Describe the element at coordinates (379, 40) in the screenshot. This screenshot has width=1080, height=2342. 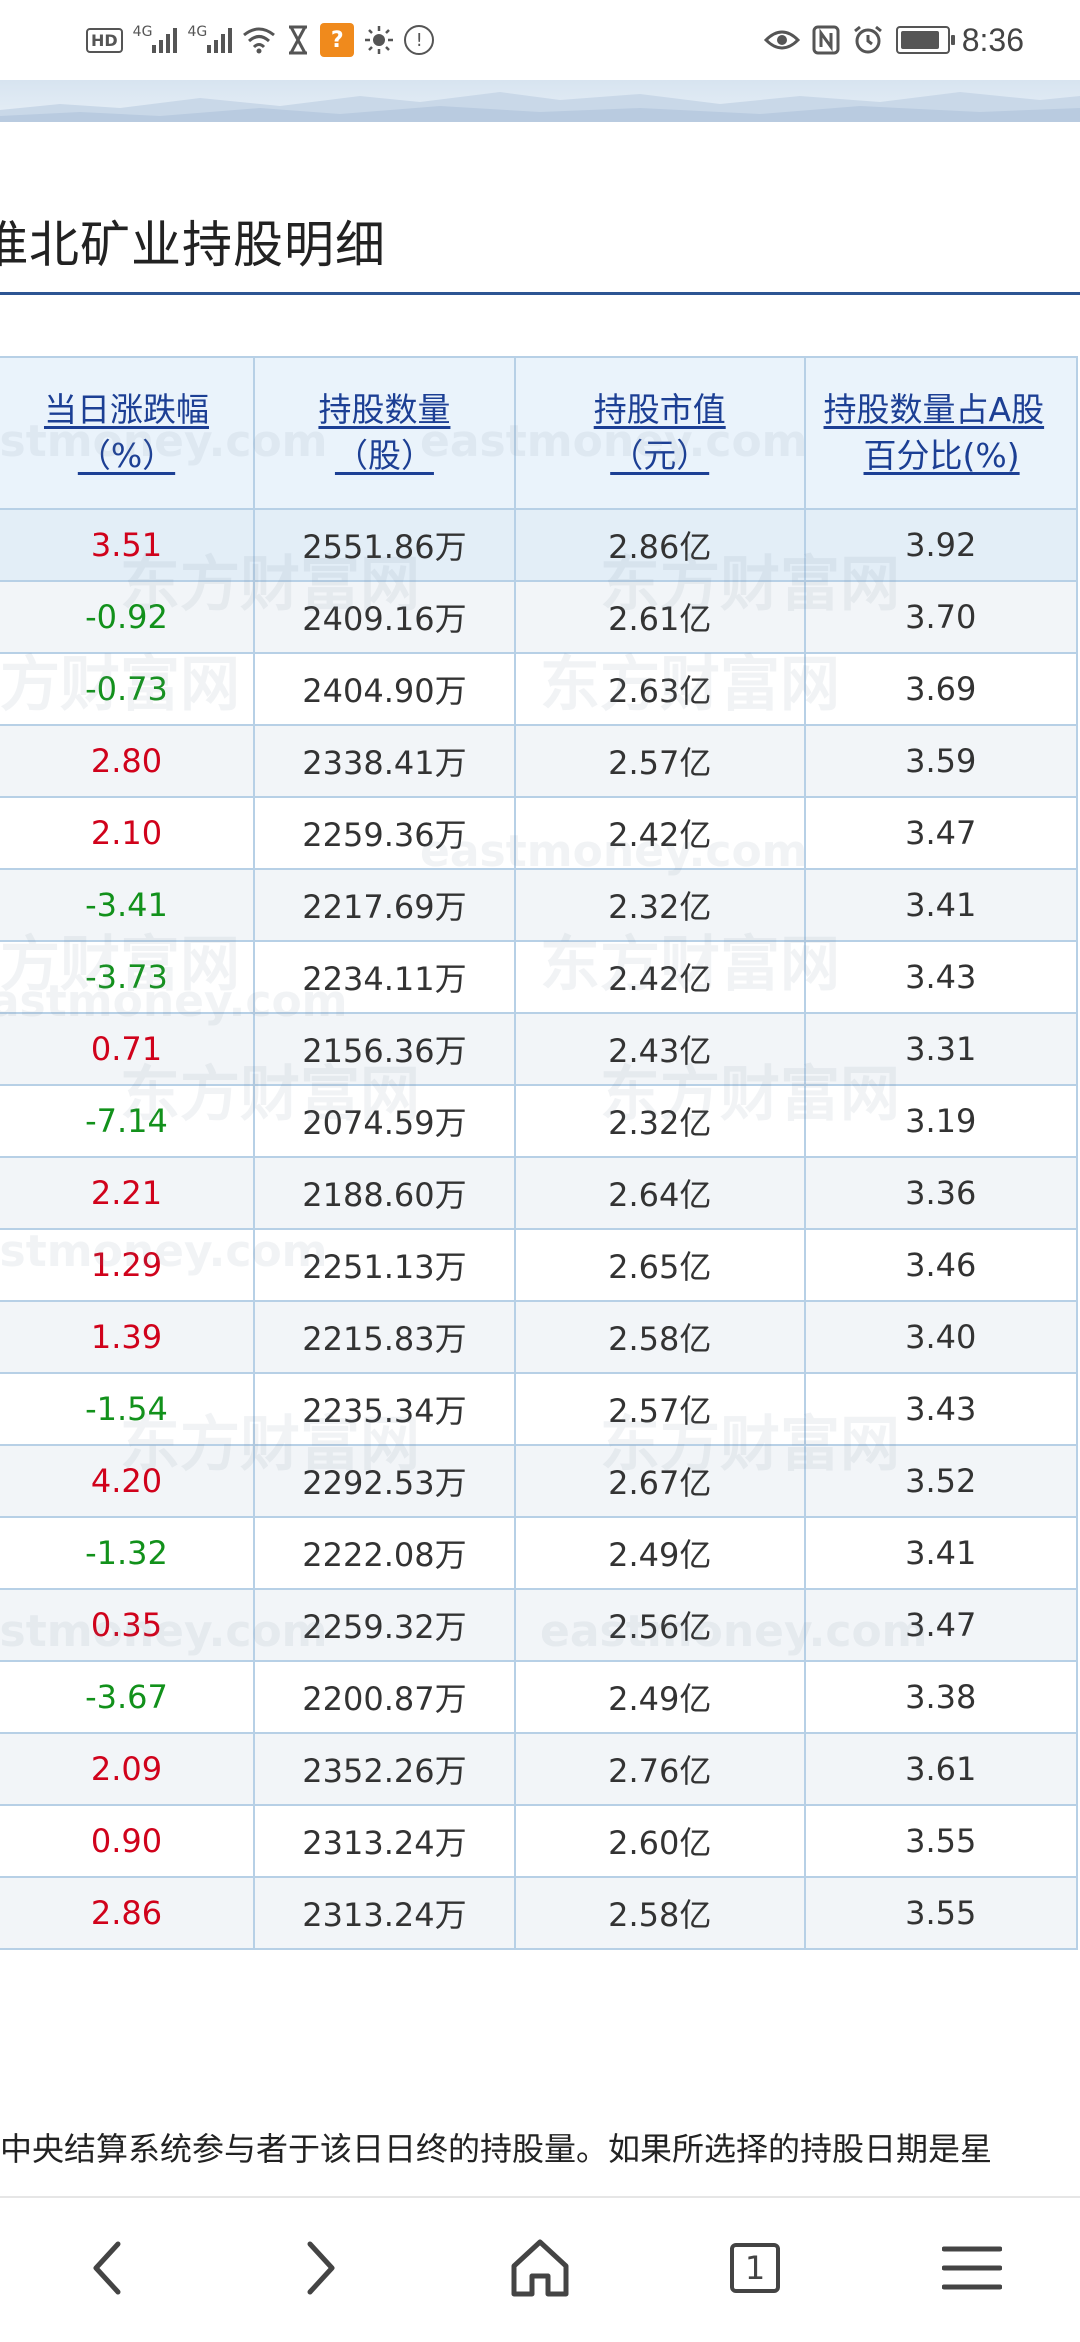
I see `brightness-icon` at that location.